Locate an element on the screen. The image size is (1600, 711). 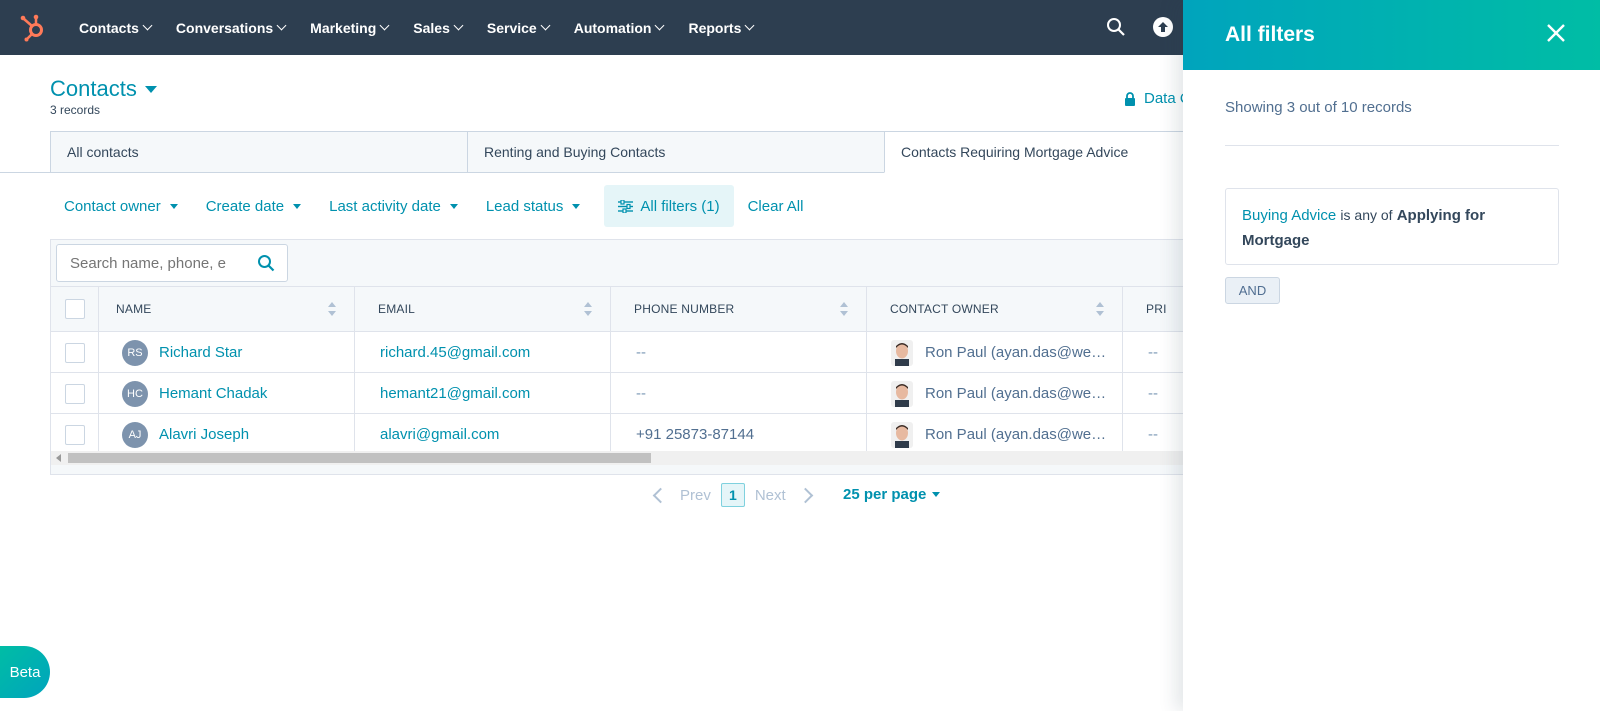
column-header-name: NAME is located at coordinates (227, 309).